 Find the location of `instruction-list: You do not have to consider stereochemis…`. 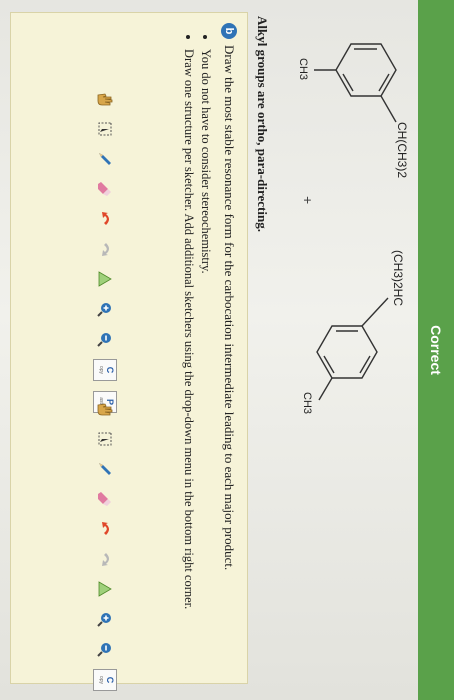

instruction-list: You do not have to consider stereochemis… is located at coordinates (196, 320).